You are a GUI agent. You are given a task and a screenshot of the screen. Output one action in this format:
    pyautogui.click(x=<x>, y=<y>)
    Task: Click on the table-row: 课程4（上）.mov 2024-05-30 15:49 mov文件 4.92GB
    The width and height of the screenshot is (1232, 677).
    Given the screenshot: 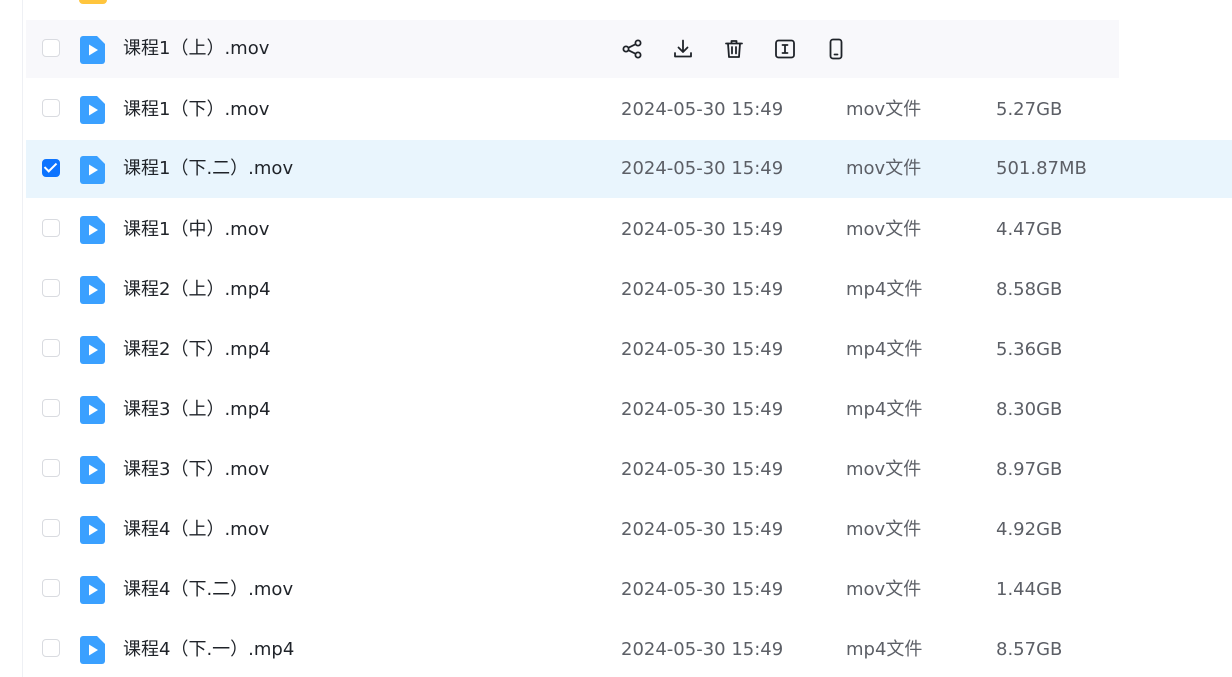 What is the action you would take?
    pyautogui.click(x=629, y=530)
    